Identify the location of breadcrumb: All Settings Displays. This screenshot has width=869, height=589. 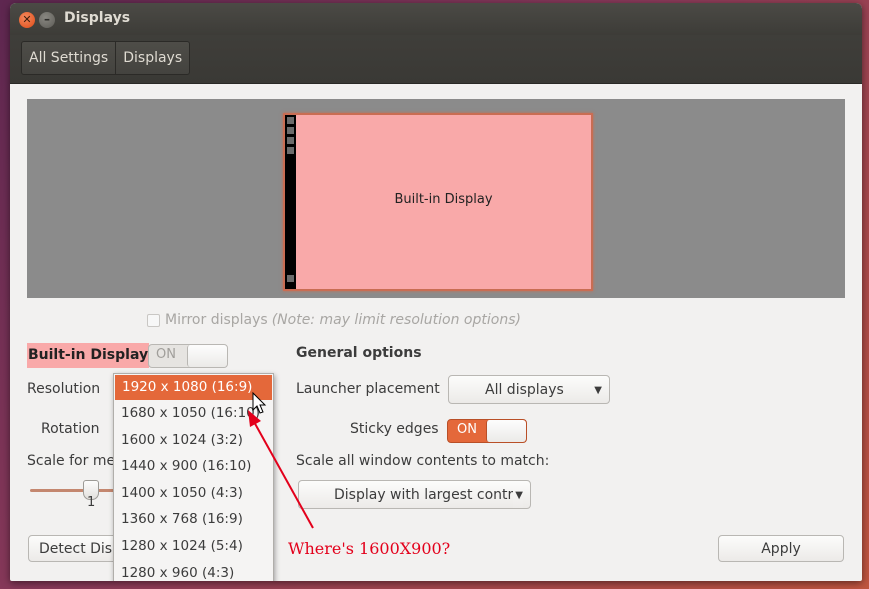
(106, 58).